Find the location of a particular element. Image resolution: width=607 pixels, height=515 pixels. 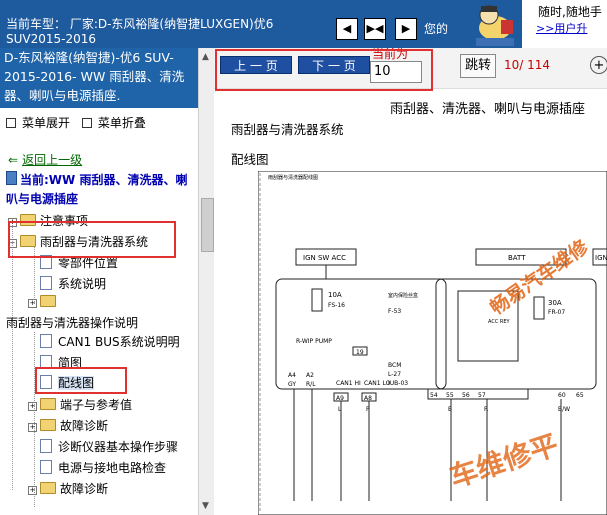

wire-bw: B/W is located at coordinates (564, 409).